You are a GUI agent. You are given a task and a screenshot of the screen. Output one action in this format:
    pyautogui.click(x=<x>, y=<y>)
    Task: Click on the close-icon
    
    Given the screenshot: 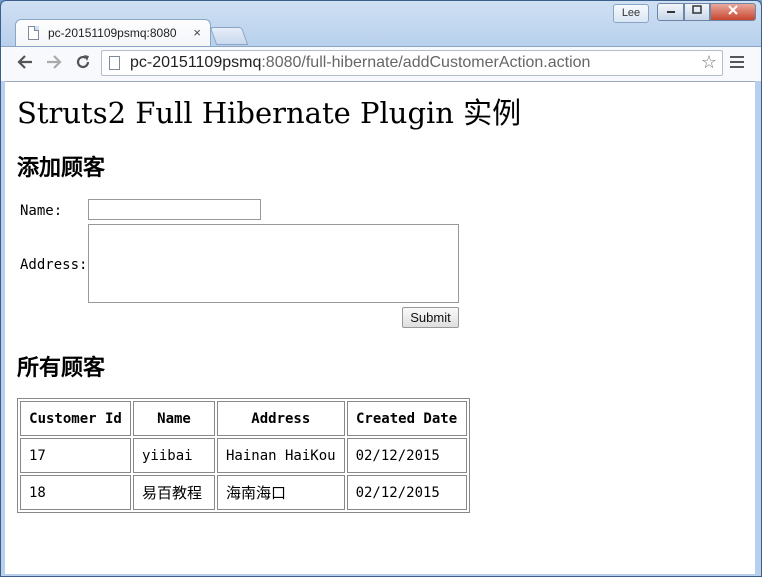 What is the action you would take?
    pyautogui.click(x=733, y=10)
    